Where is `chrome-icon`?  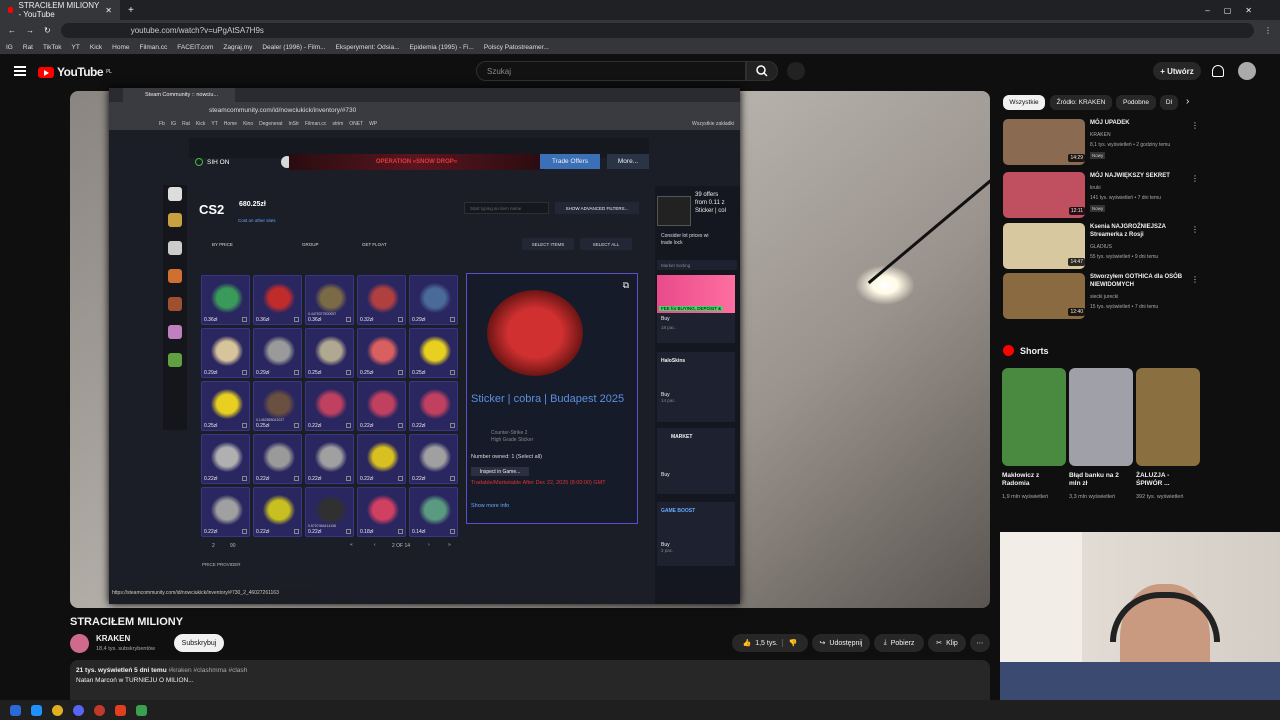
chrome-icon is located at coordinates (57, 710).